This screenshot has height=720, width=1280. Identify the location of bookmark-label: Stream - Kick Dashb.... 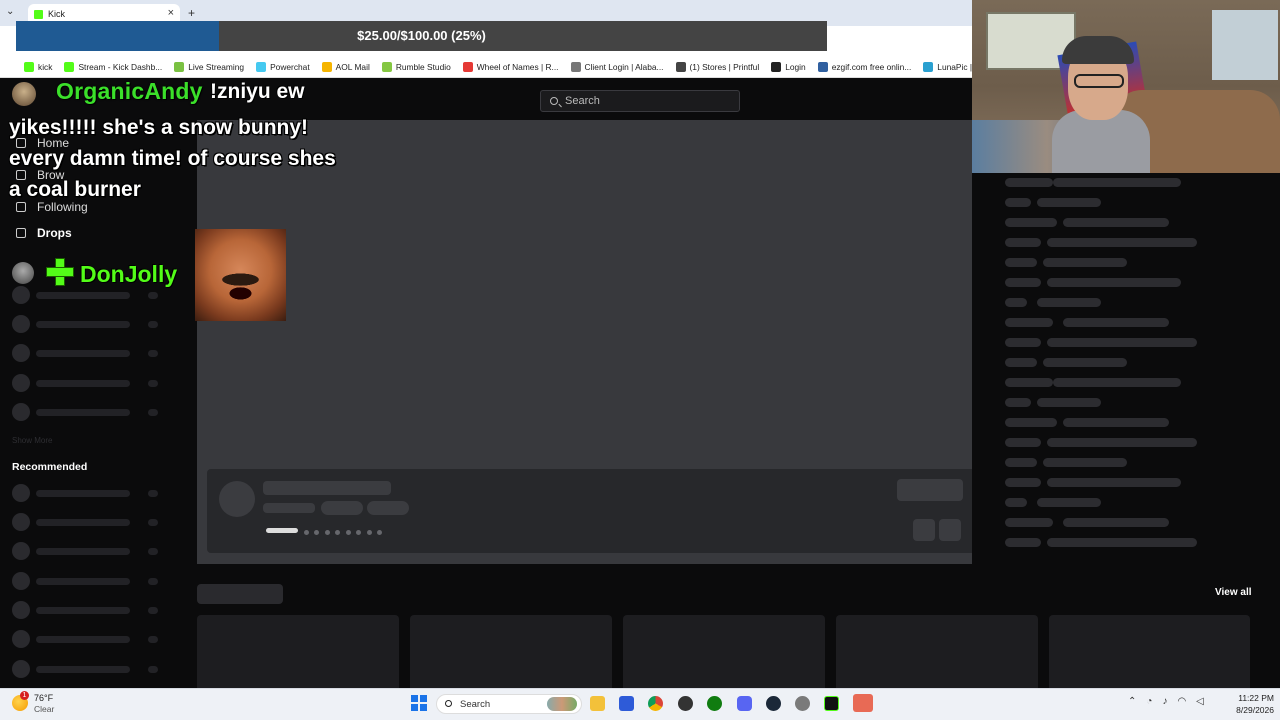
(120, 66).